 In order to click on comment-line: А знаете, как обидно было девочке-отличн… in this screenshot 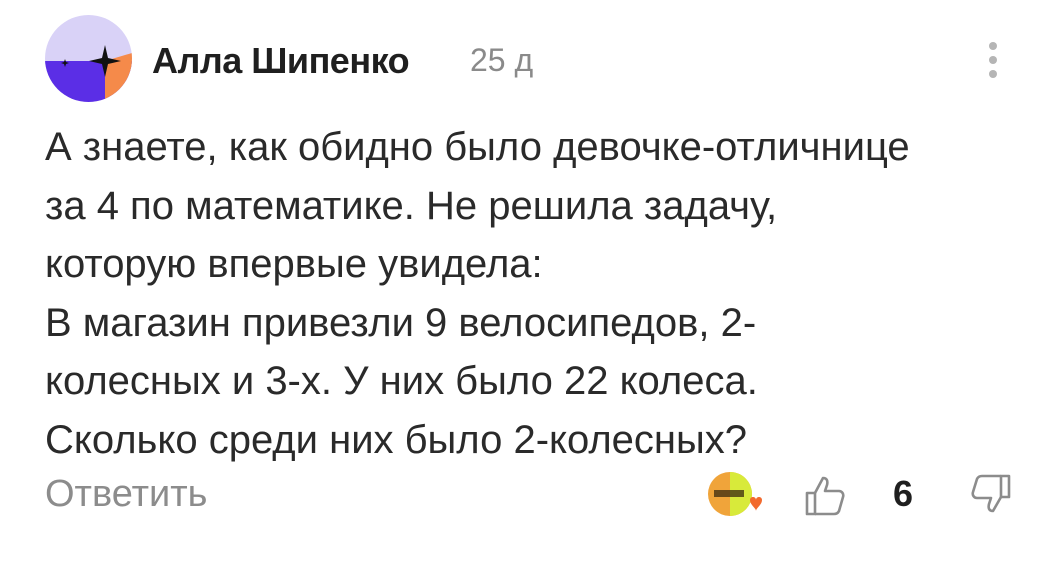, I will do `click(477, 147)`.